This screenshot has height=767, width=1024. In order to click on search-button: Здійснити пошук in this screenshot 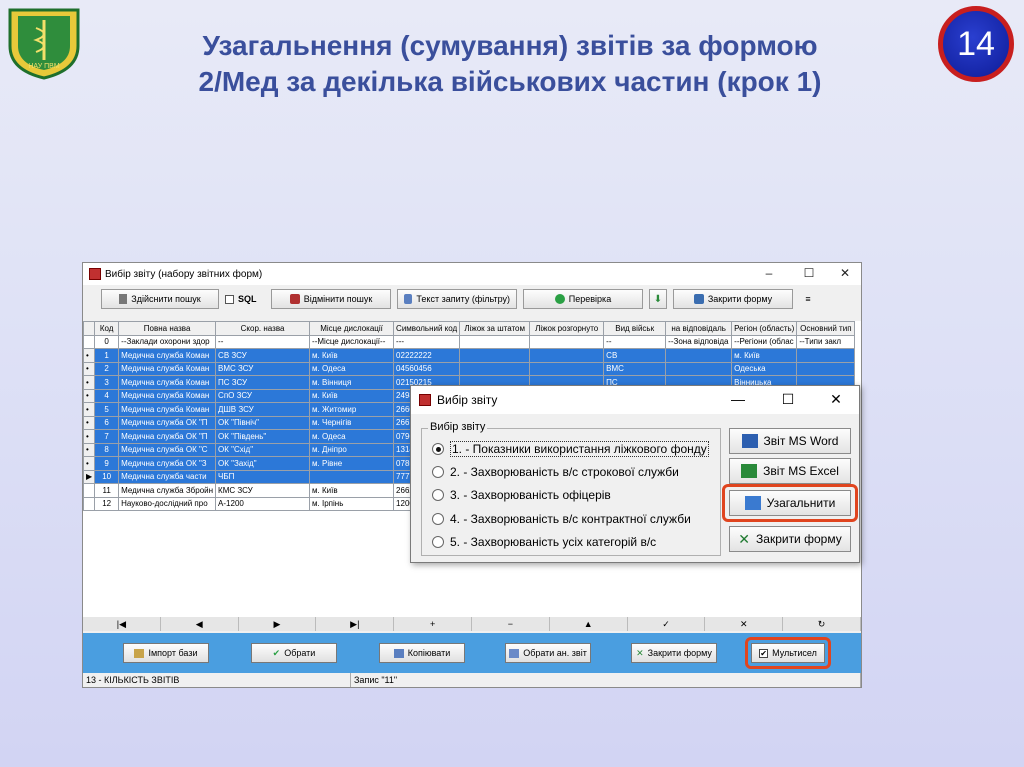, I will do `click(160, 299)`.